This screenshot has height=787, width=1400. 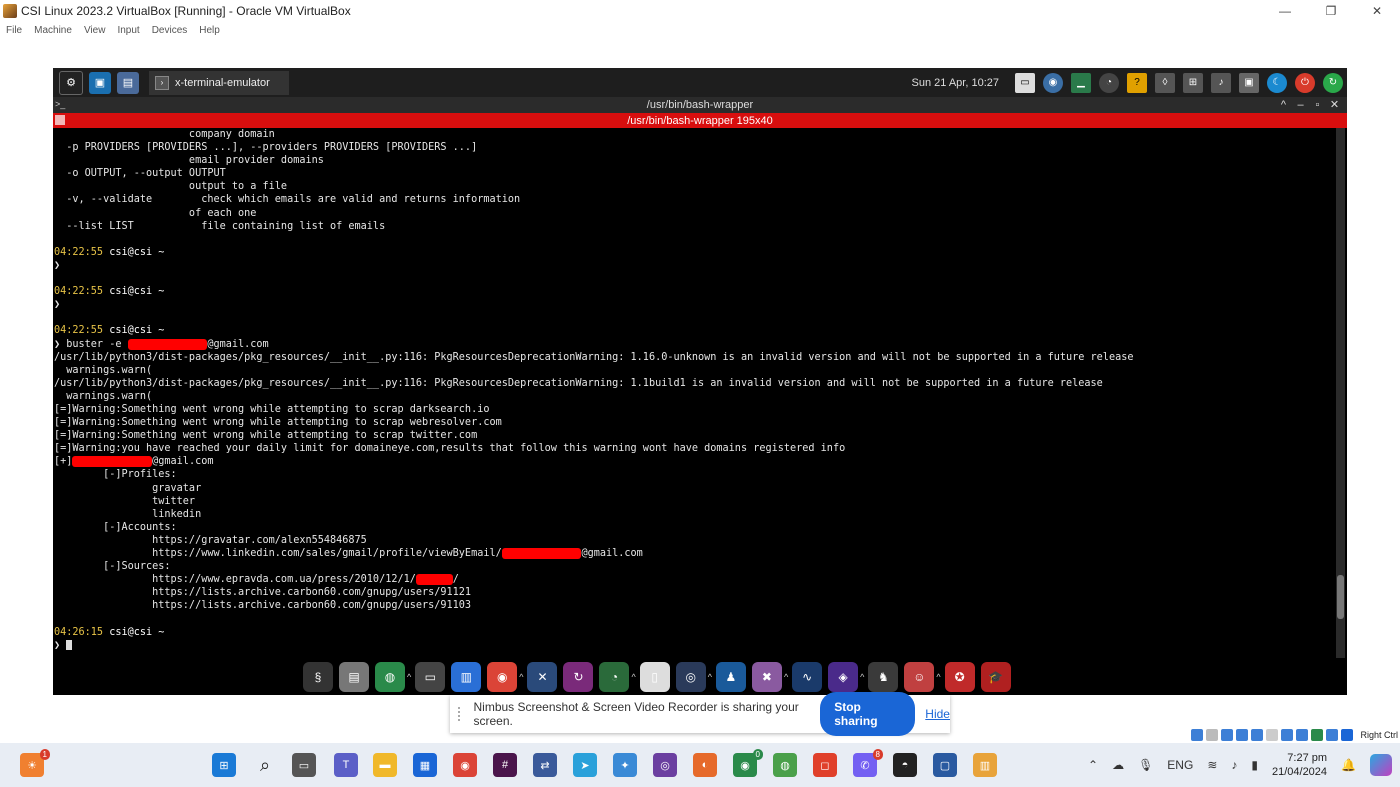 What do you see at coordinates (1340, 597) in the screenshot?
I see `terminal-scroll-thumb` at bounding box center [1340, 597].